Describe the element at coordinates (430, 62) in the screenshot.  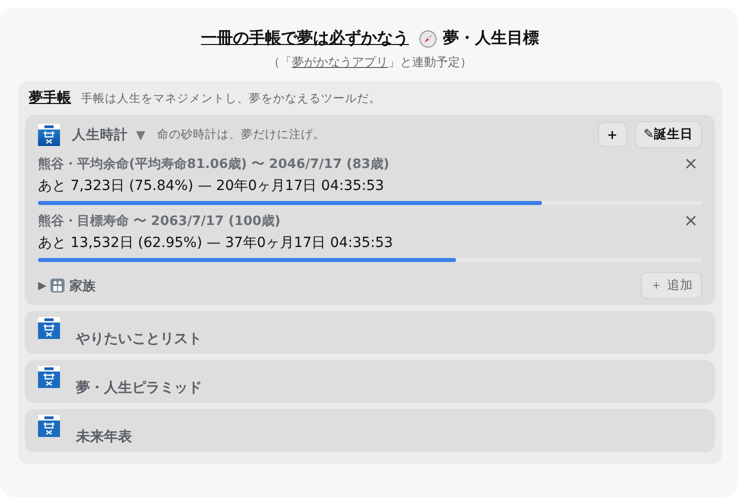
I see `note-text: 」と連動予定）` at that location.